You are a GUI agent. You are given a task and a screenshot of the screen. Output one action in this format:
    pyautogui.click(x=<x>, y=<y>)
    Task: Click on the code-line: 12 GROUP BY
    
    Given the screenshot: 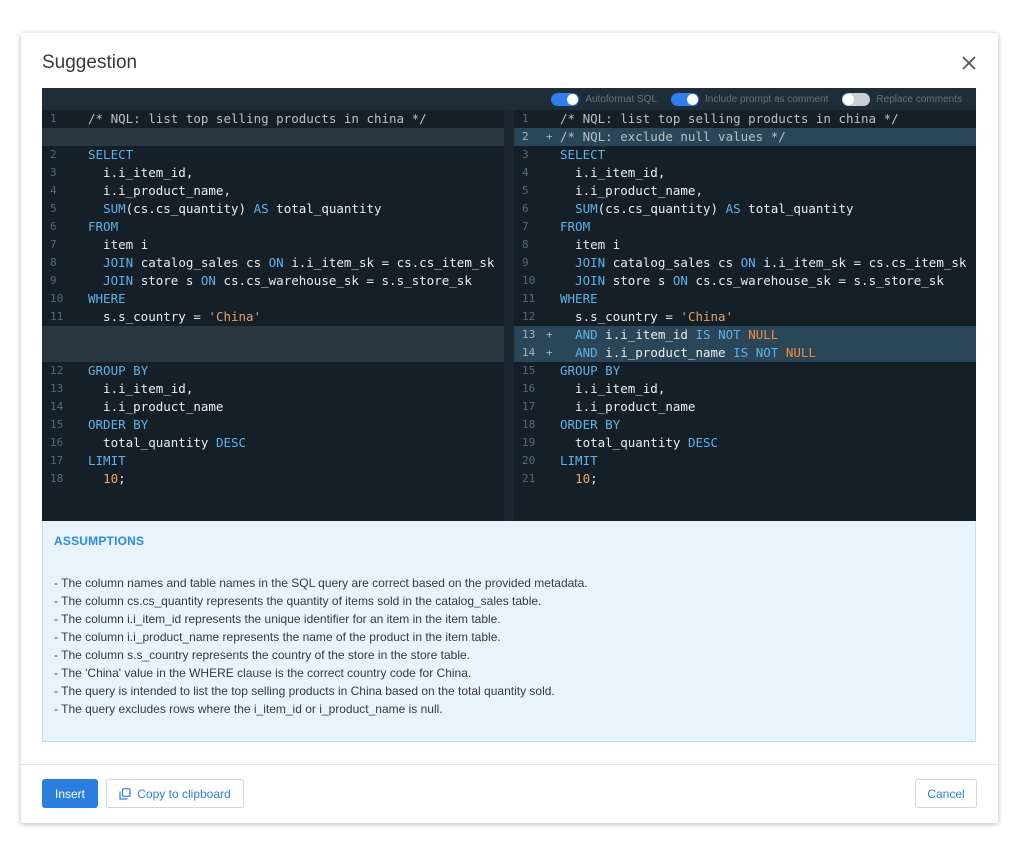 What is the action you would take?
    pyautogui.click(x=273, y=371)
    